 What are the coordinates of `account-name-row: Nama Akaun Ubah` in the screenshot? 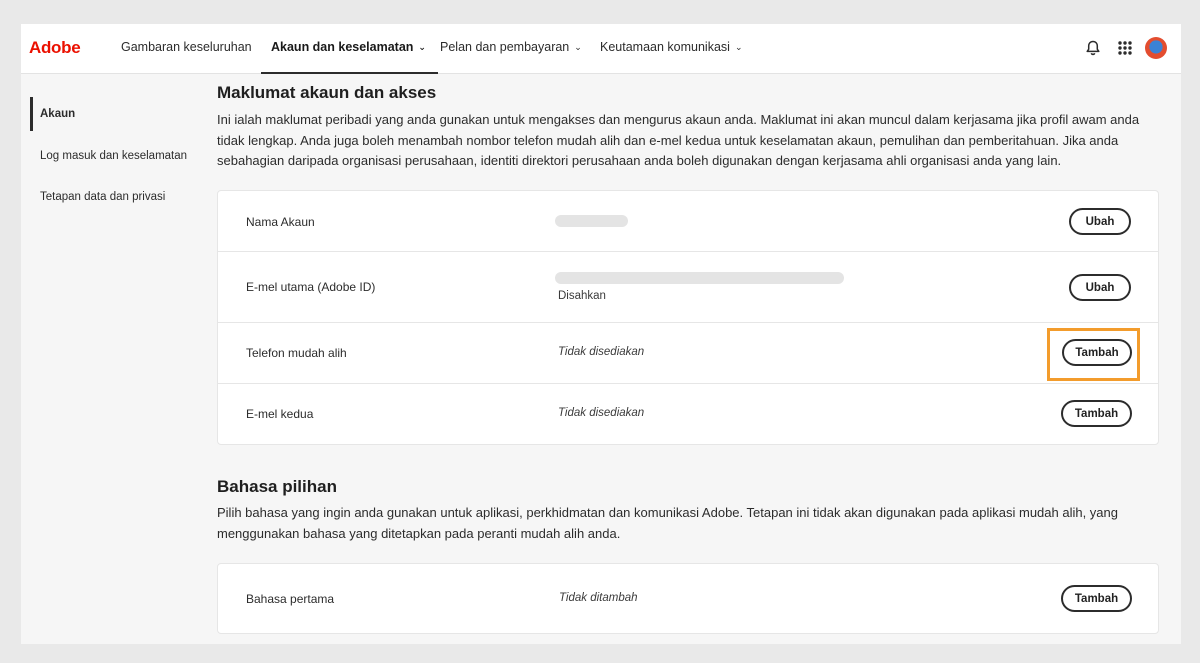 It's located at (688, 221).